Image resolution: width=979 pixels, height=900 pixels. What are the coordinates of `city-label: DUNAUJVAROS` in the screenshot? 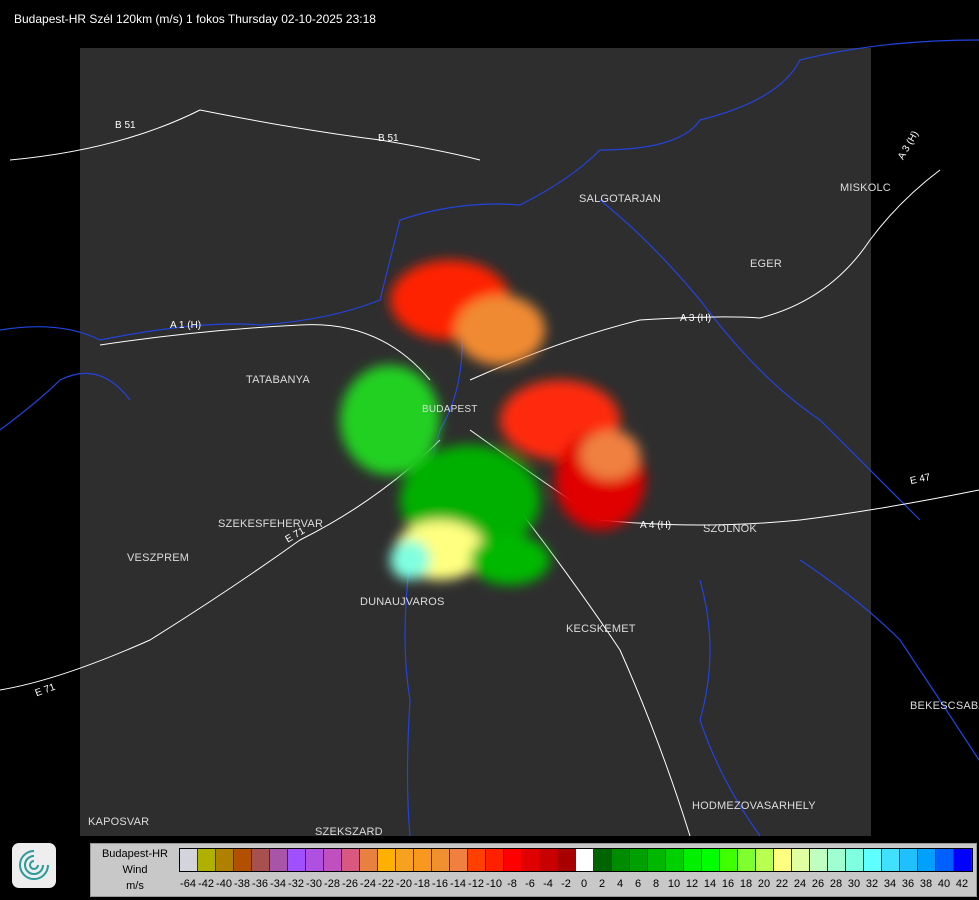 It's located at (402, 602).